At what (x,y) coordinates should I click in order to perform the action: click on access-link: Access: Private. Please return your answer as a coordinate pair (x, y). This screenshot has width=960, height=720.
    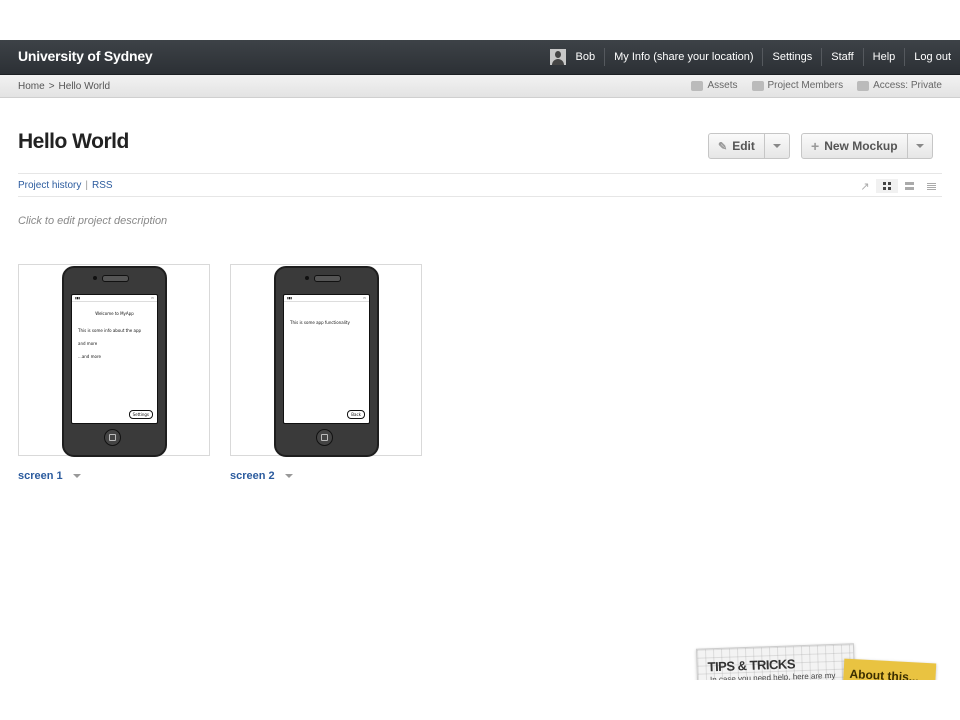
    Looking at the image, I should click on (899, 85).